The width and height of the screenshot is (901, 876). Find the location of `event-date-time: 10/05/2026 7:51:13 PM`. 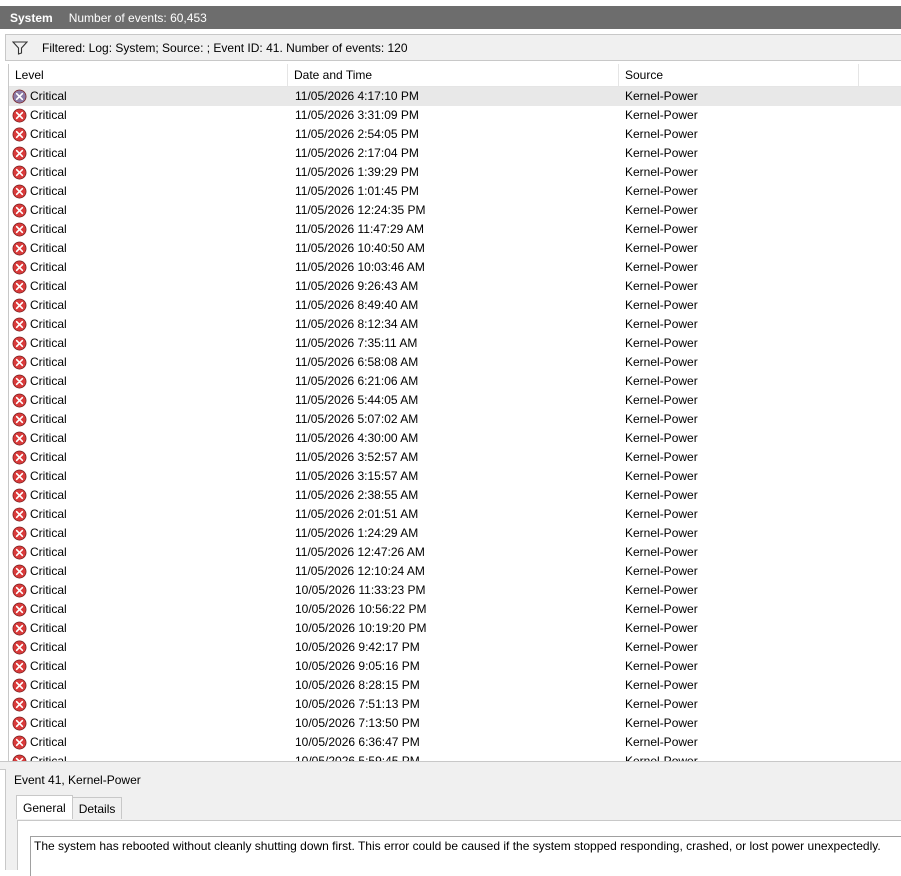

event-date-time: 10/05/2026 7:51:13 PM is located at coordinates (357, 704).